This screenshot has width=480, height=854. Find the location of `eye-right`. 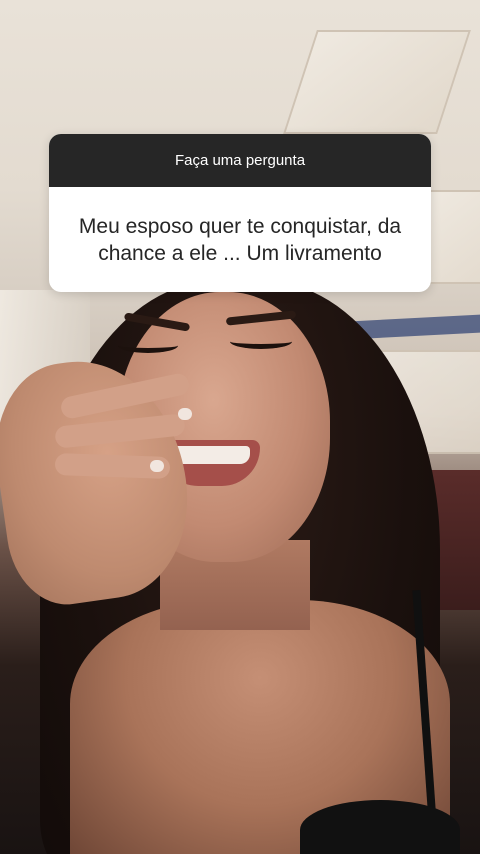

eye-right is located at coordinates (261, 341).